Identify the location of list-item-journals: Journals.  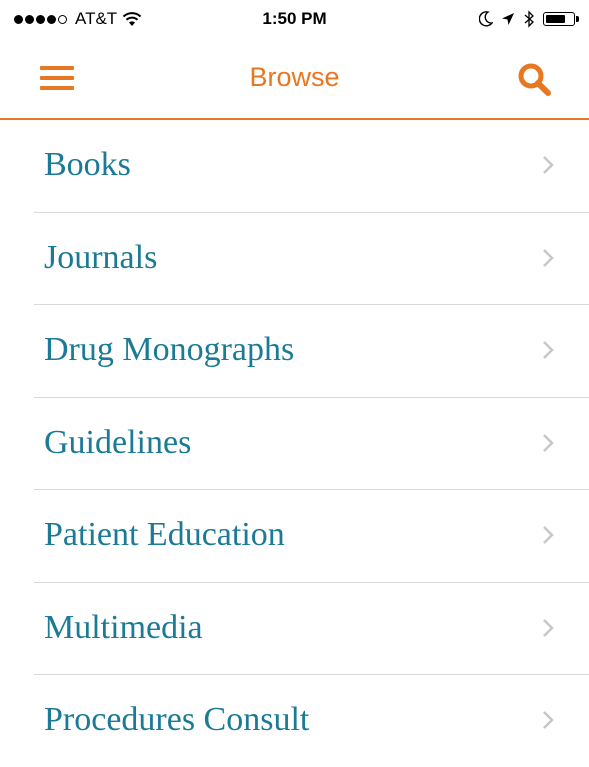
(294, 259).